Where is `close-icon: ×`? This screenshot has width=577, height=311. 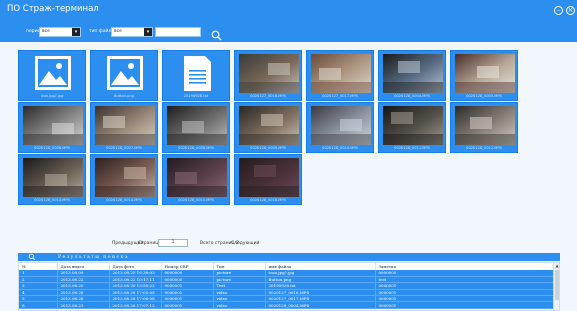 close-icon: × is located at coordinates (570, 10).